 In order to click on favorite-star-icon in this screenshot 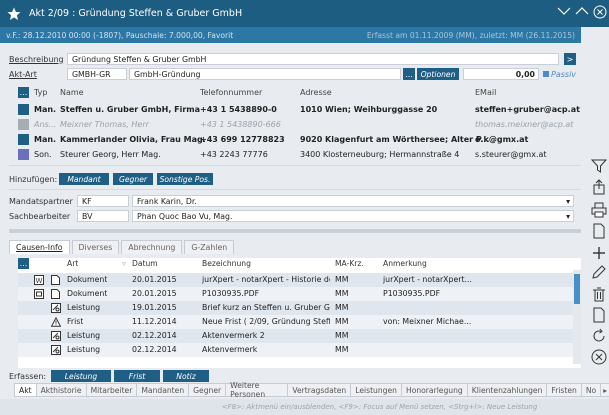, I will do `click(14, 14)`.